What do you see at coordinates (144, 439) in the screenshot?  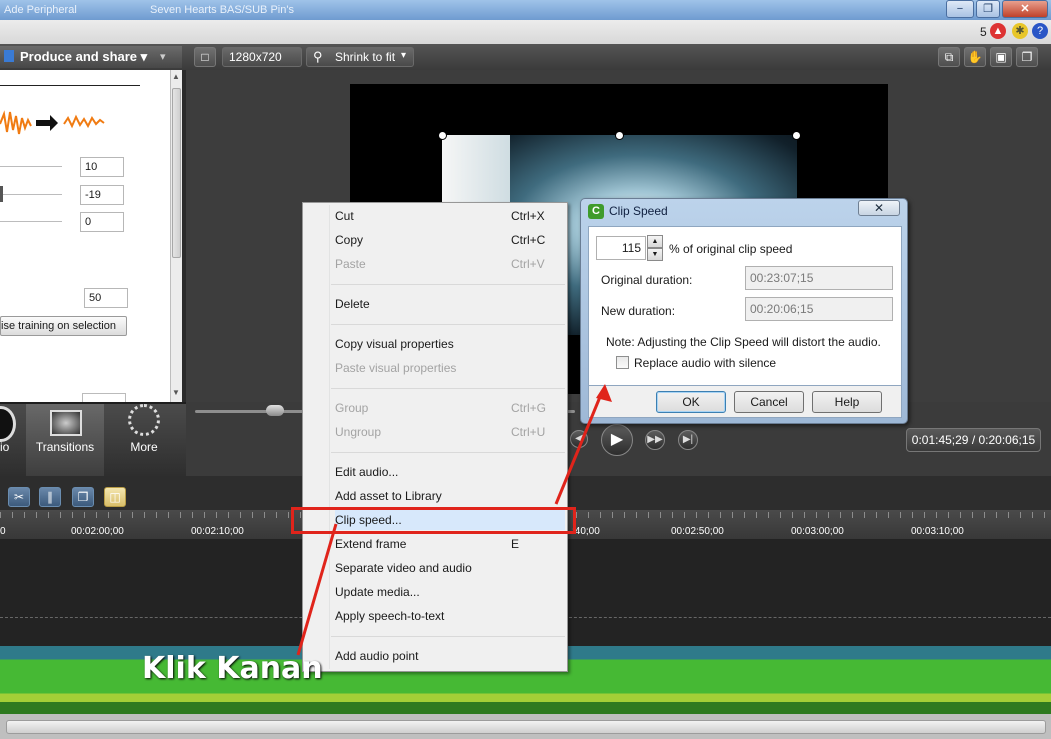 I see `tab-more: More` at bounding box center [144, 439].